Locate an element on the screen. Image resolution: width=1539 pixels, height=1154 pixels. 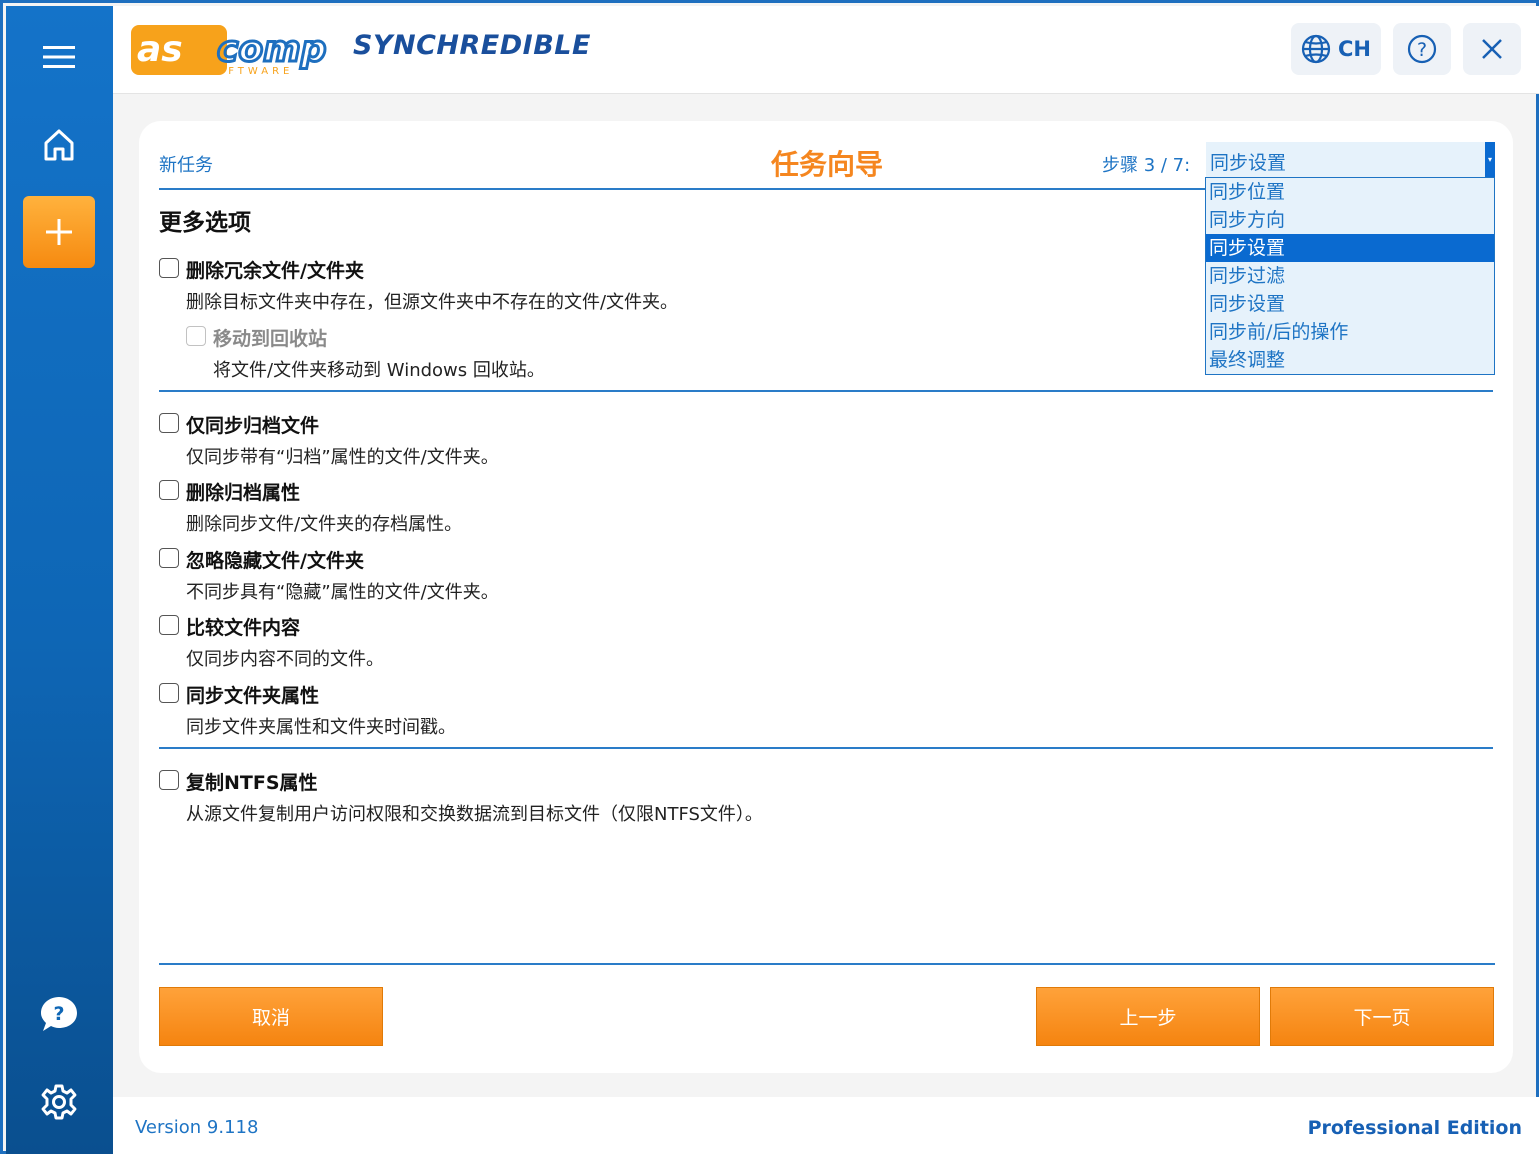
step-option: 最终调整 is located at coordinates (1350, 360).